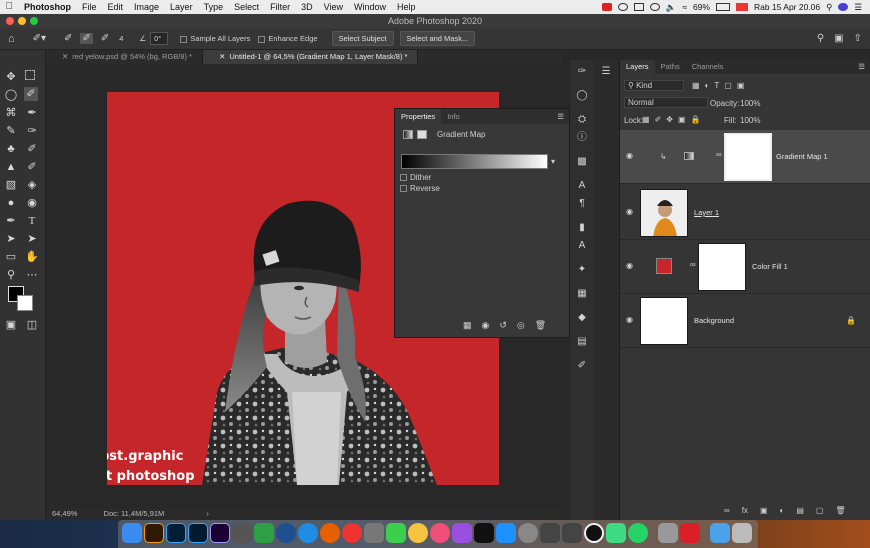 The width and height of the screenshot is (870, 548). What do you see at coordinates (764, 510) in the screenshot?
I see `add-mask-icon: ▣` at bounding box center [764, 510].